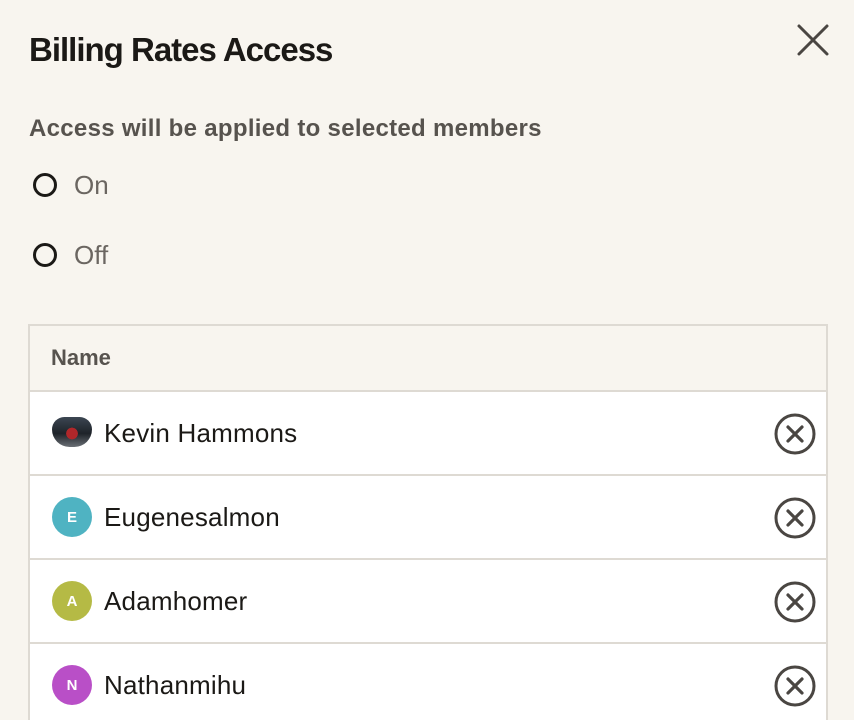 The width and height of the screenshot is (854, 720). I want to click on avatar: A, so click(72, 601).